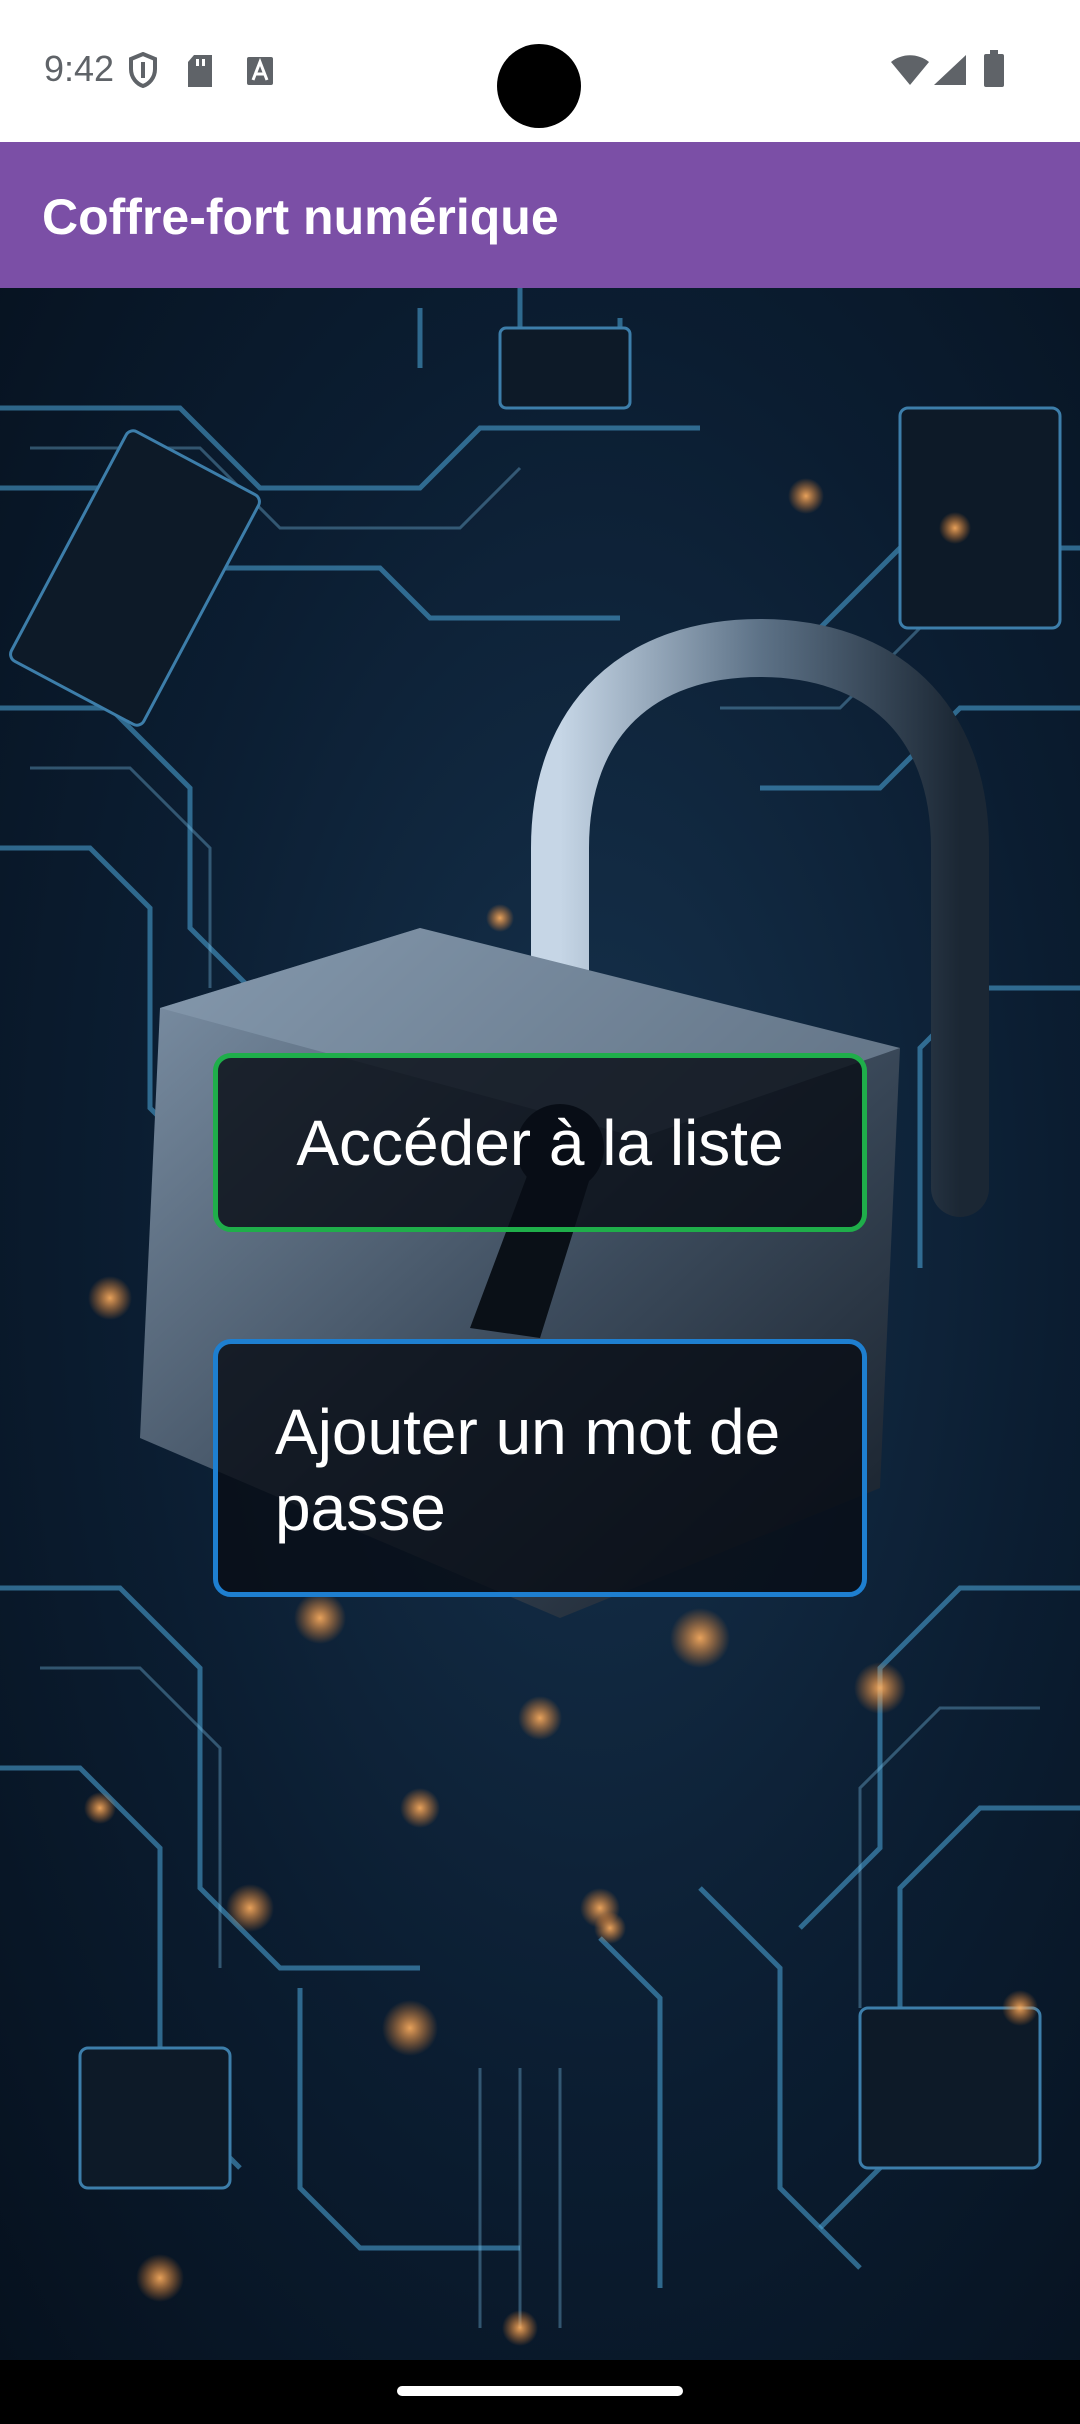 The width and height of the screenshot is (1080, 2424). Describe the element at coordinates (260, 73) in the screenshot. I see `font-a-icon` at that location.